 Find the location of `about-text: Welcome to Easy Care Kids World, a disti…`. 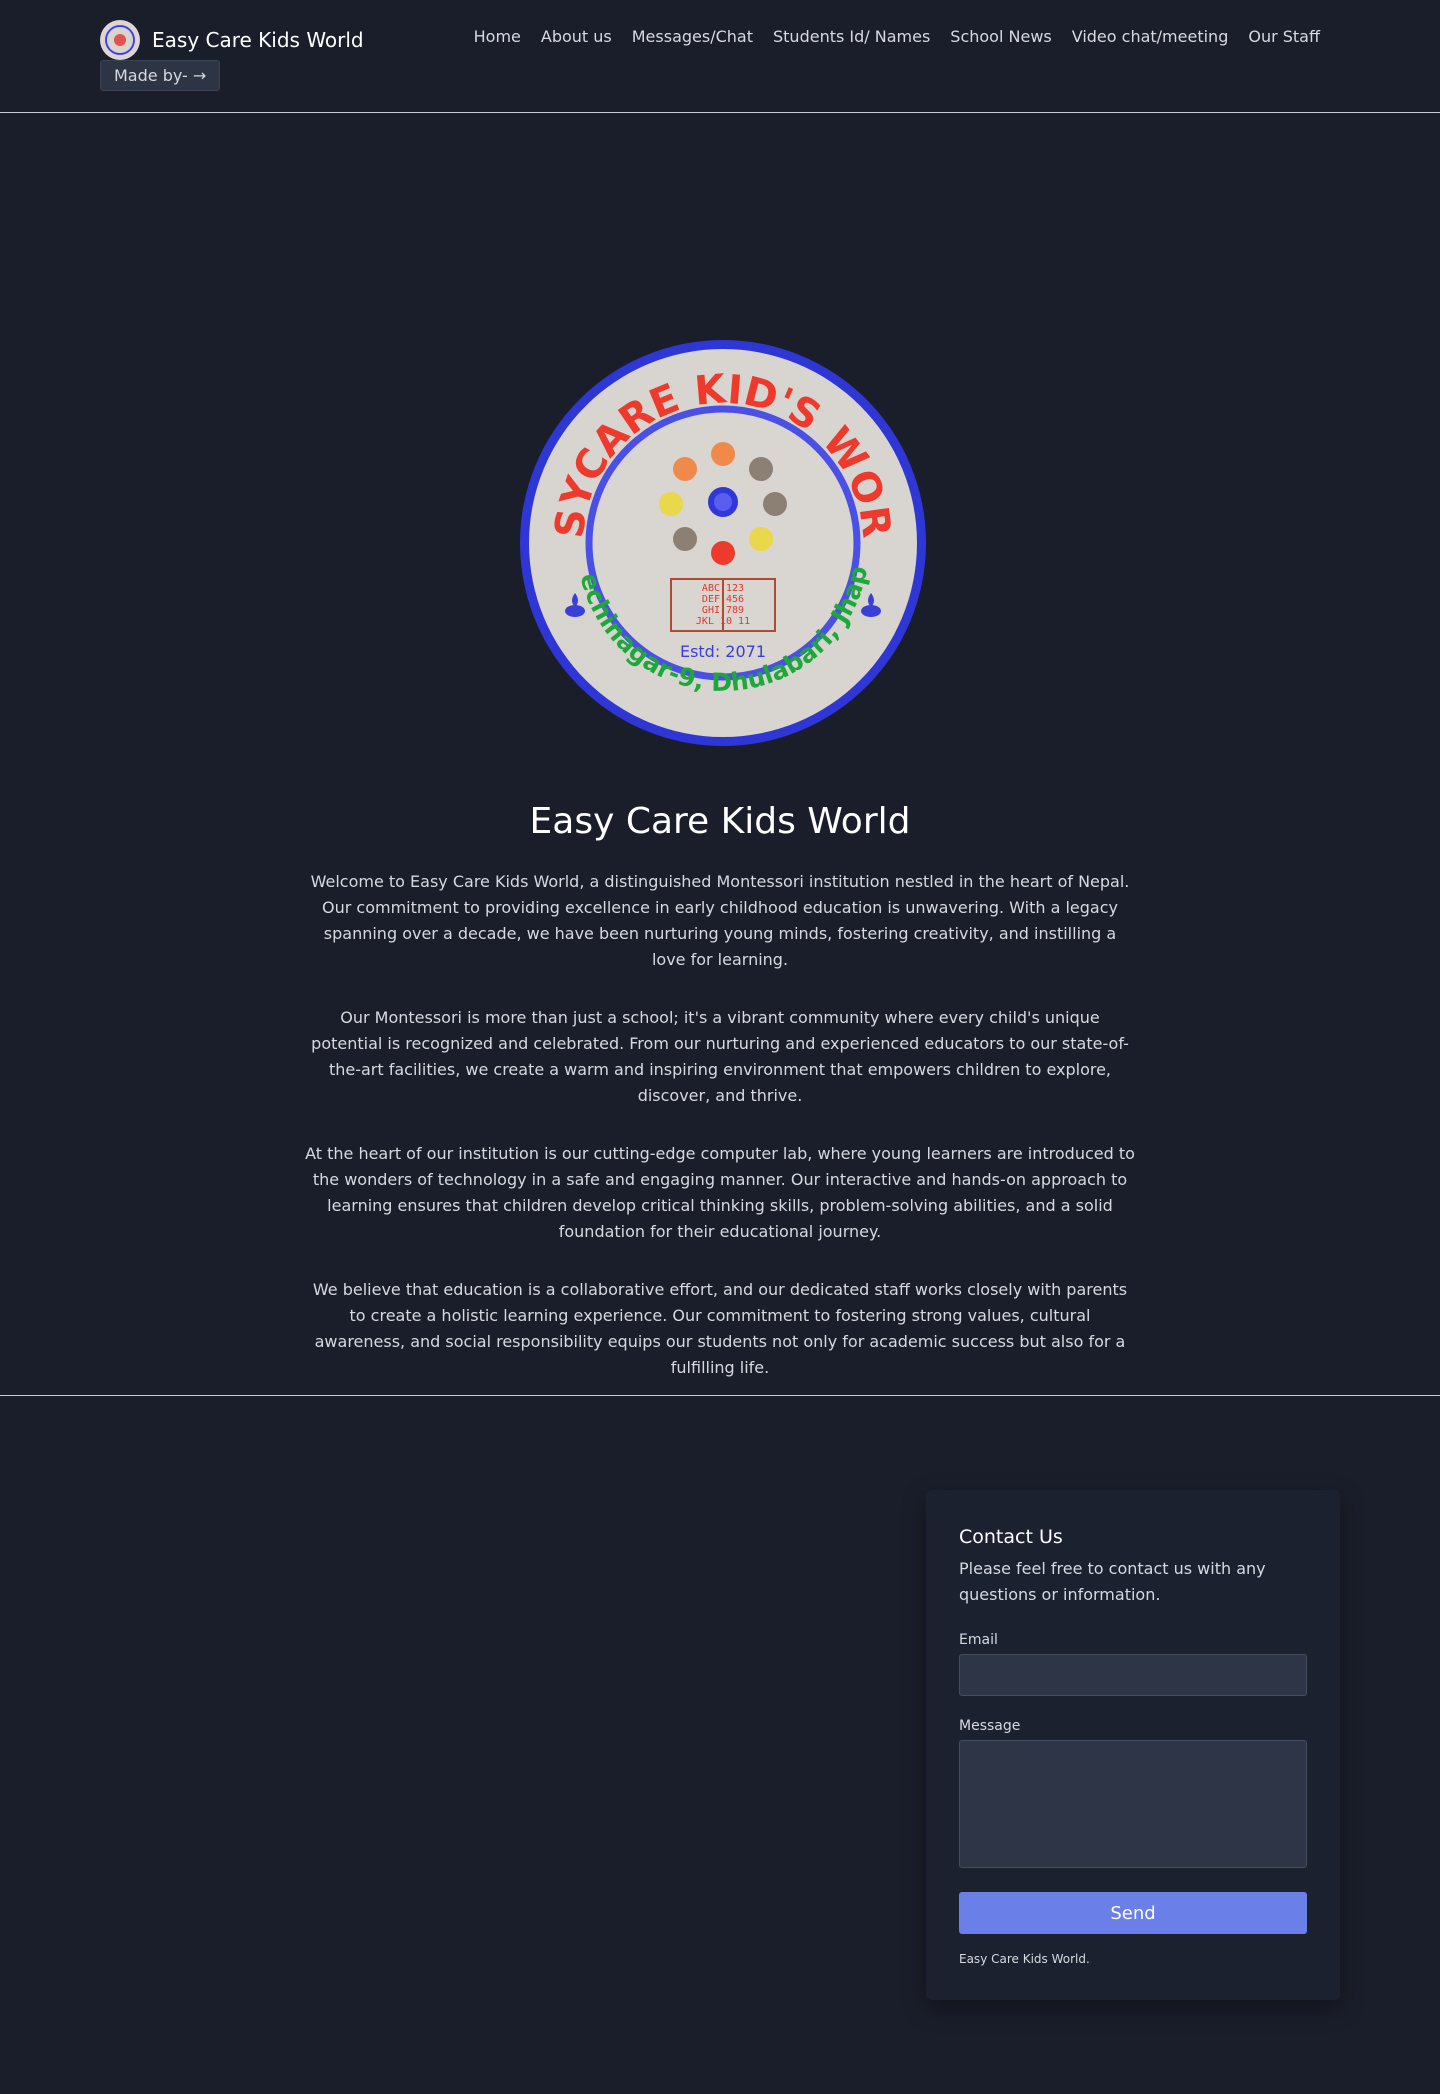

about-text: Welcome to Easy Care Kids World, a disti… is located at coordinates (720, 1141).